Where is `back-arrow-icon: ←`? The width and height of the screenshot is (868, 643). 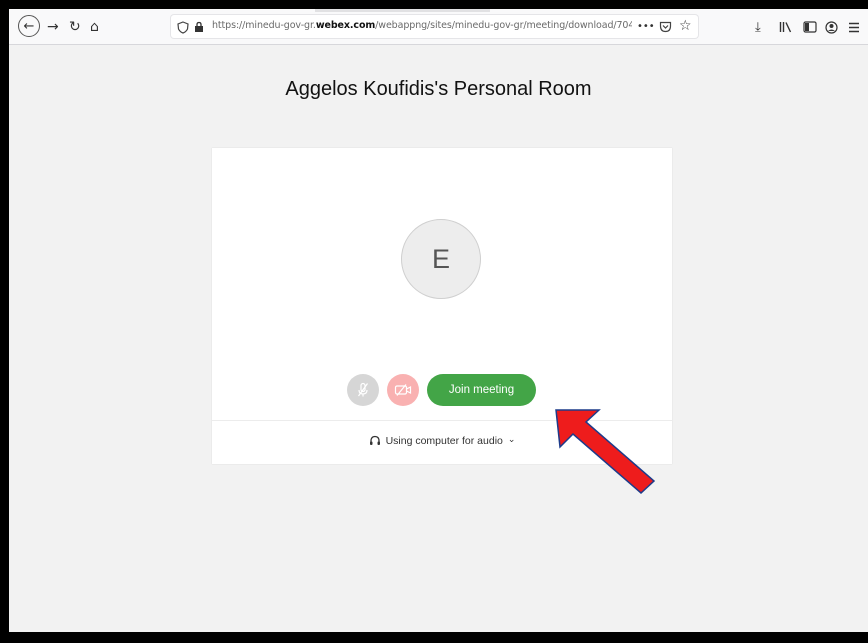 back-arrow-icon: ← is located at coordinates (29, 26).